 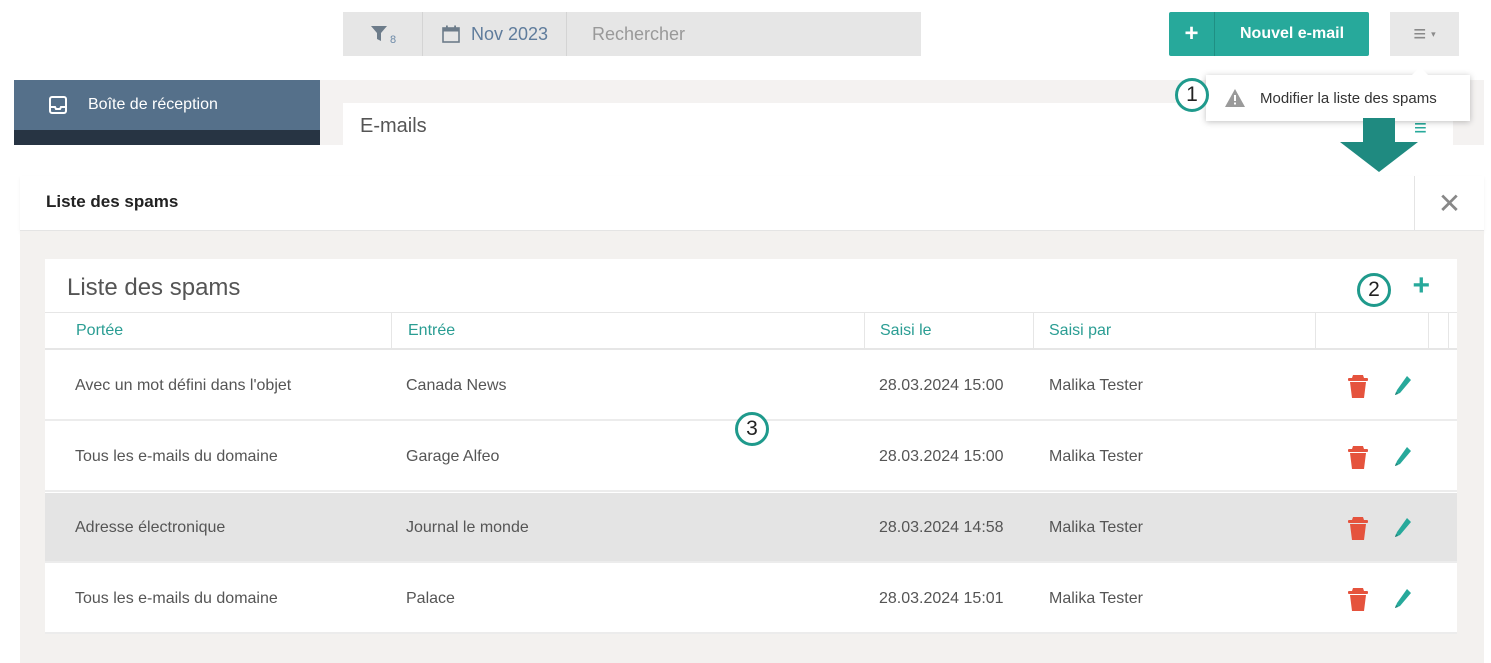 I want to click on arrow-down-icon, so click(x=1379, y=145).